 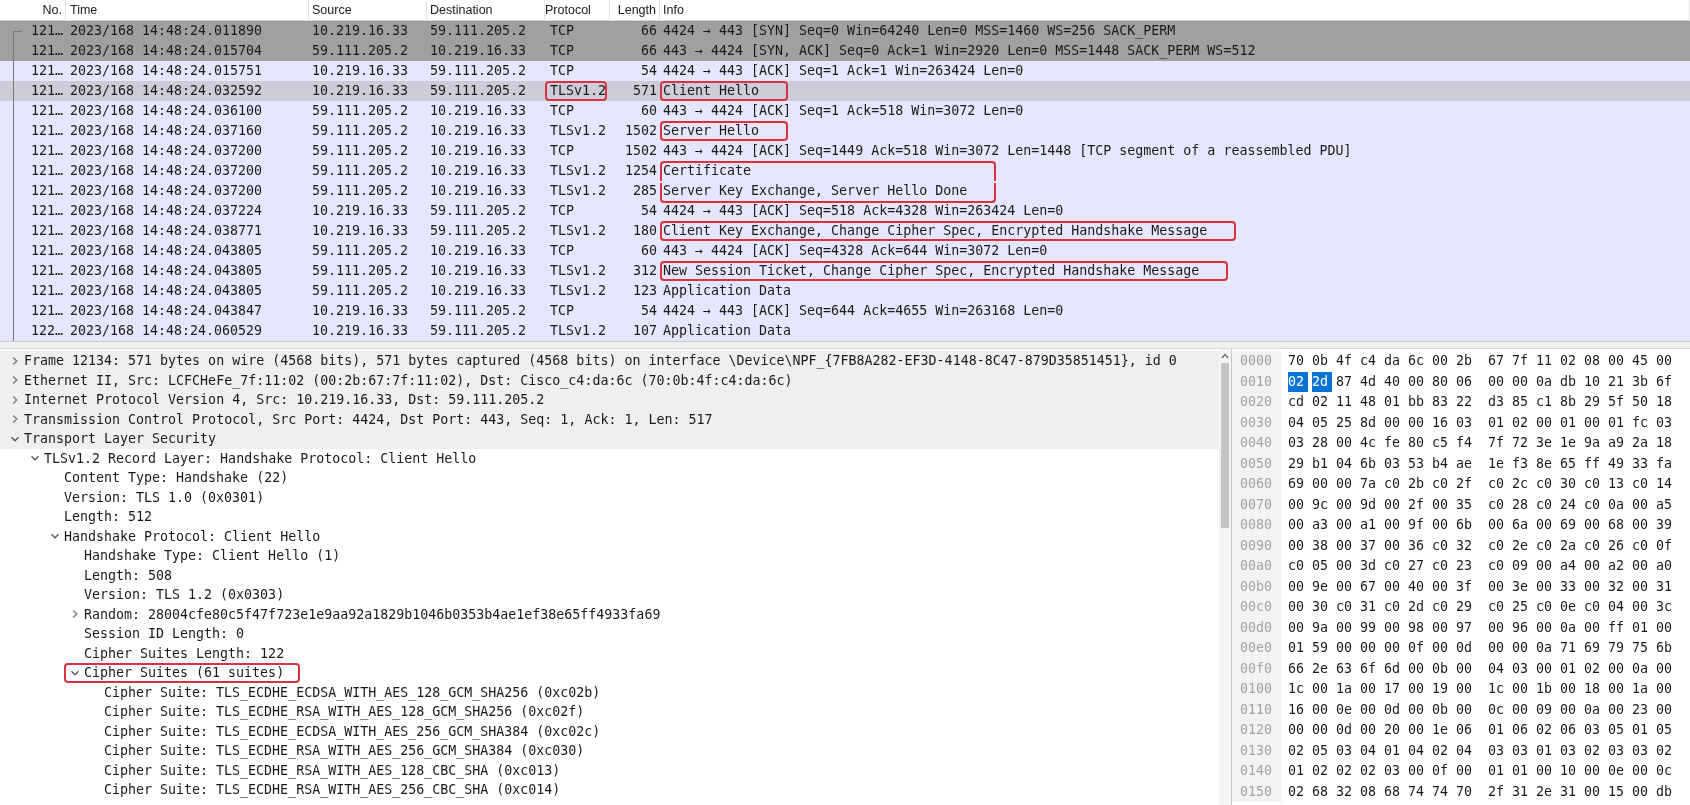 I want to click on hex-byte: fa, so click(x=1668, y=463).